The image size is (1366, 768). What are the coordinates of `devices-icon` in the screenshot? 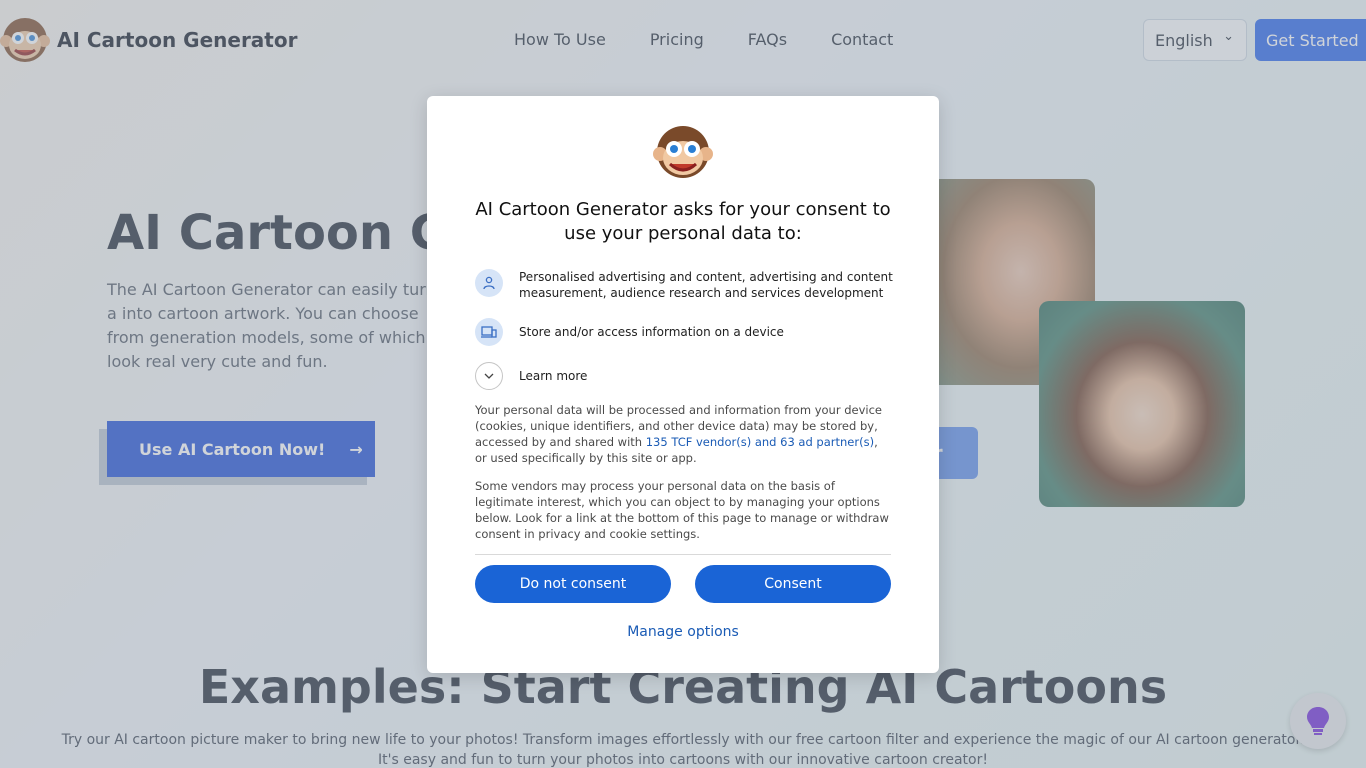 It's located at (489, 332).